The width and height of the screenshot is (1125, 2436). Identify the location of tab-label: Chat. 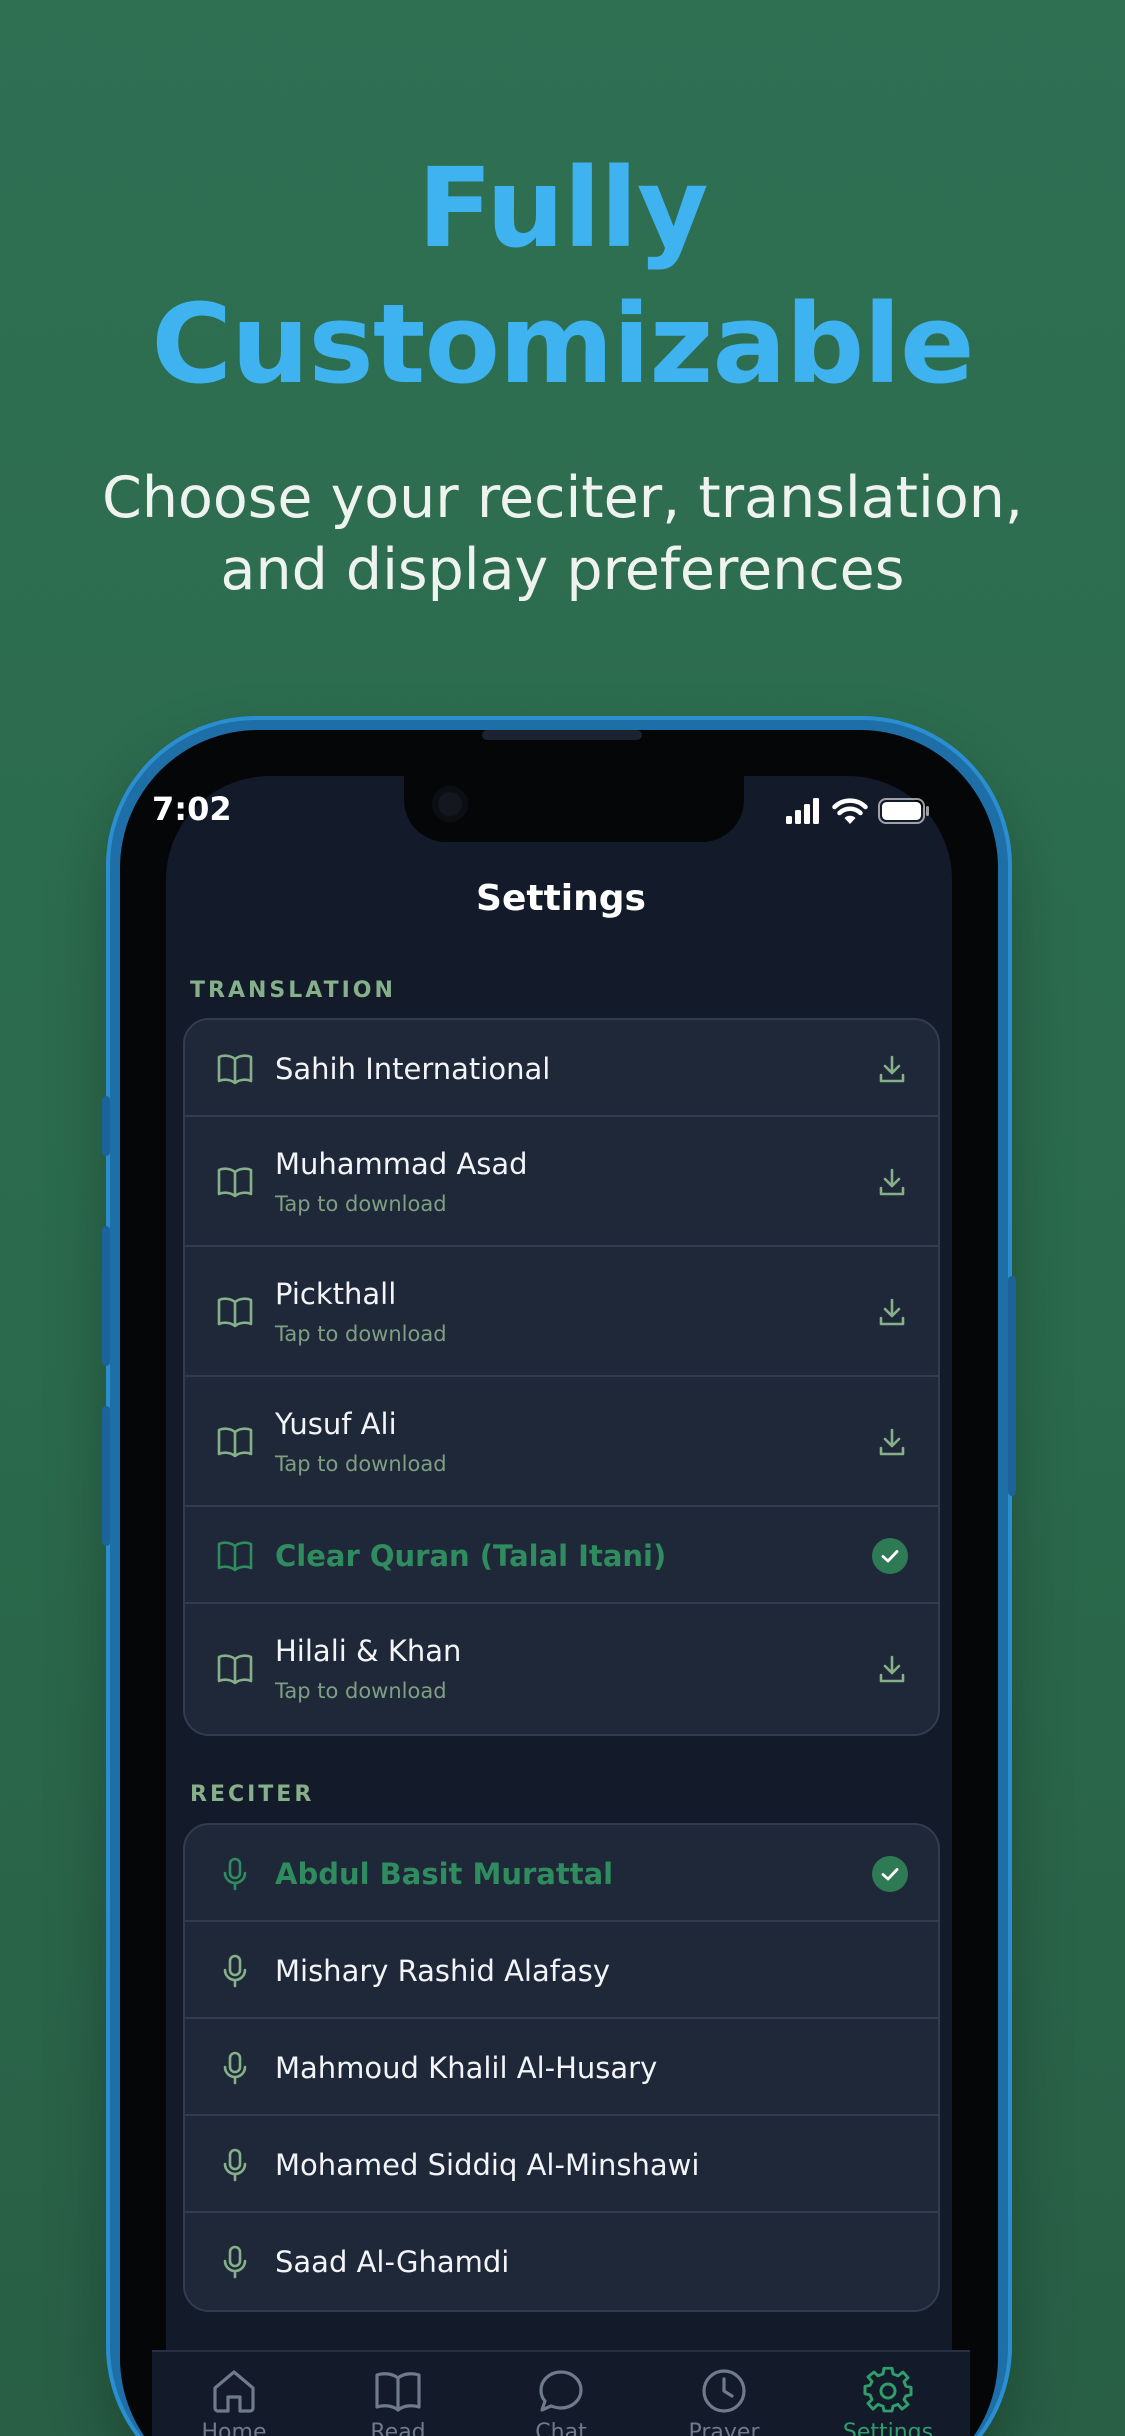
(561, 2428).